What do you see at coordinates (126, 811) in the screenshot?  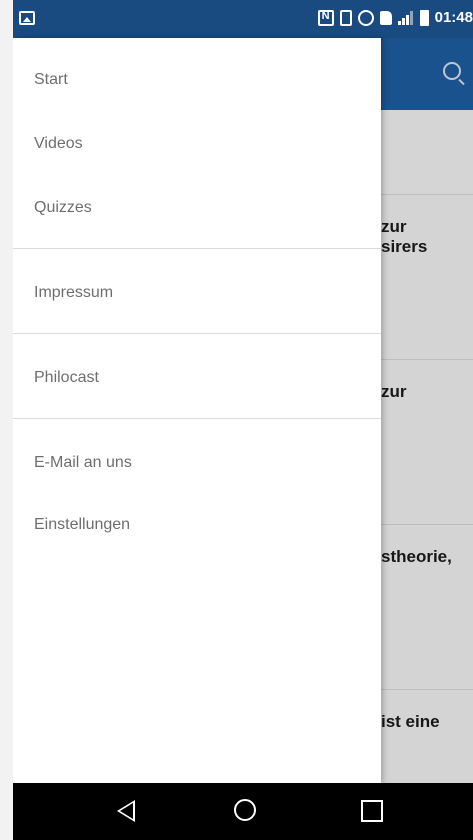 I see `back-icon` at bounding box center [126, 811].